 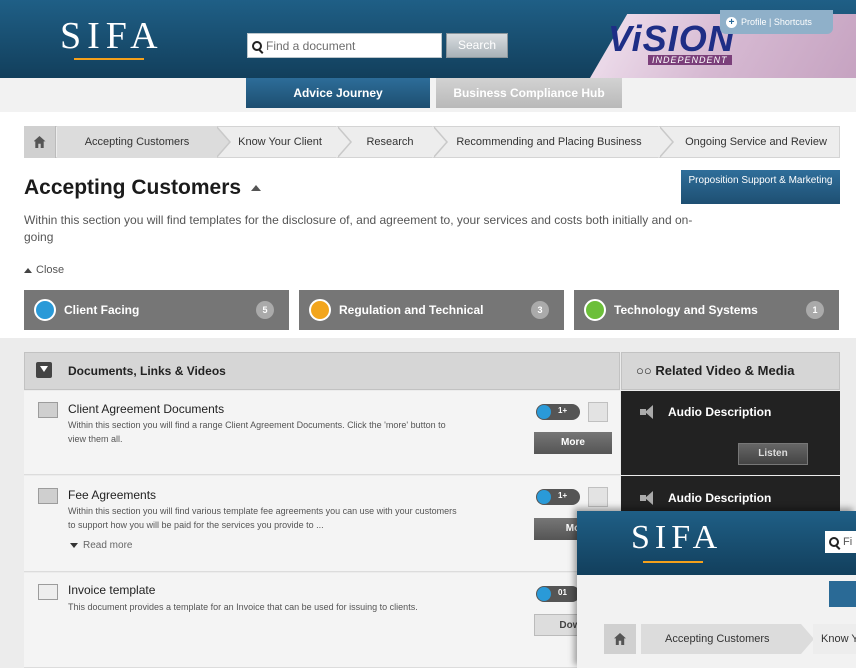 I want to click on category-label: Technology and Systems, so click(x=686, y=310).